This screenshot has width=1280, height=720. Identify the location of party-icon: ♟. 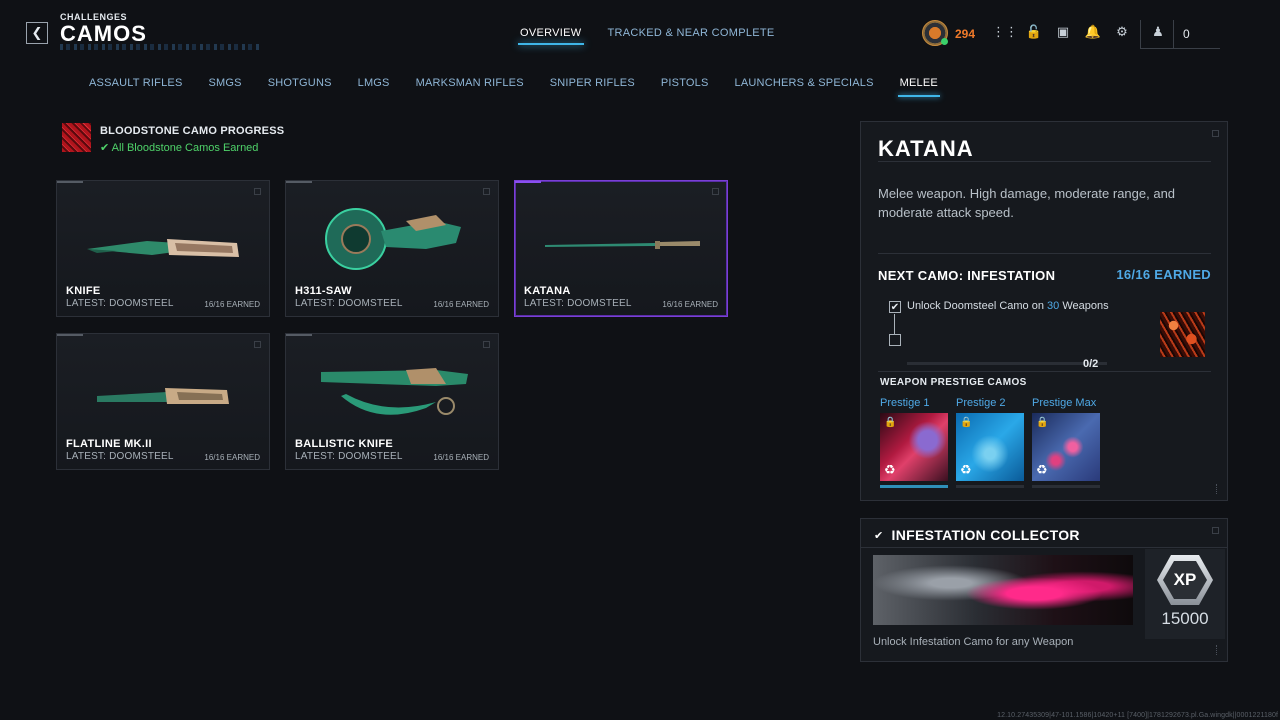
(1158, 32).